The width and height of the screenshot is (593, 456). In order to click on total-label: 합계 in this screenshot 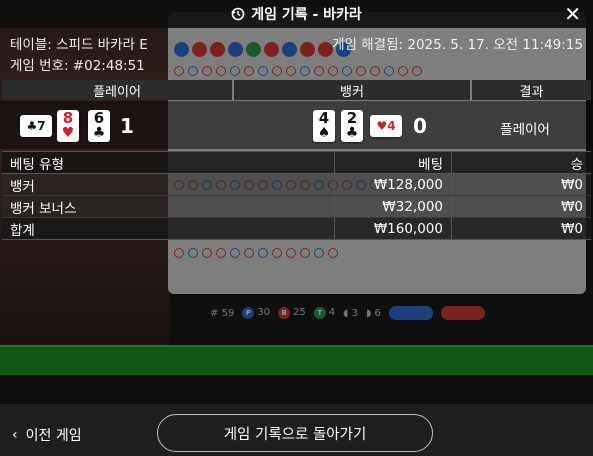, I will do `click(168, 228)`.